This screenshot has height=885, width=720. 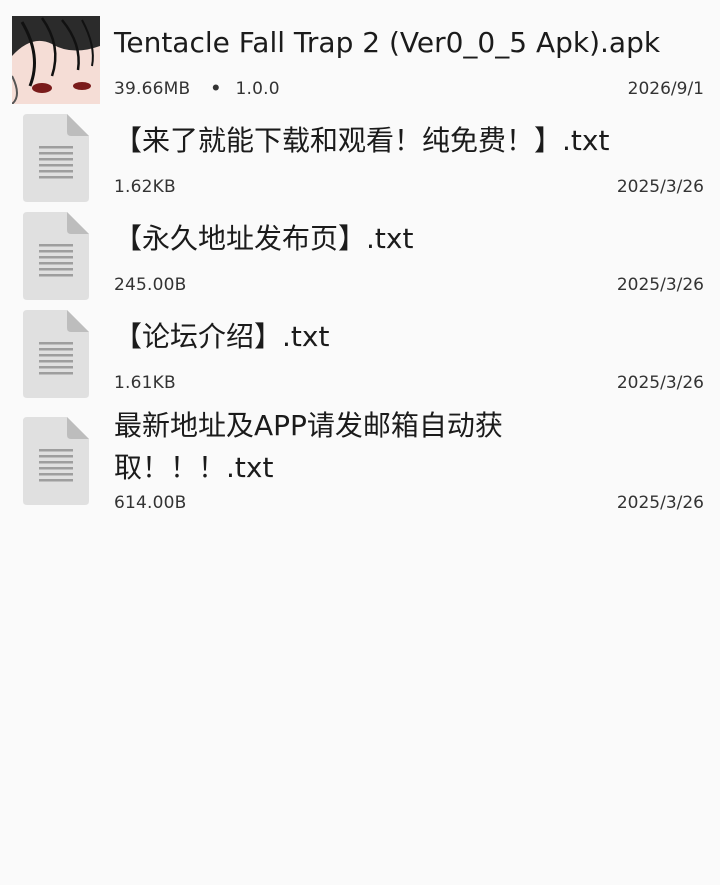 What do you see at coordinates (362, 140) in the screenshot?
I see `file-name: 【来了就能下载和观看！纯免费！】.txt` at bounding box center [362, 140].